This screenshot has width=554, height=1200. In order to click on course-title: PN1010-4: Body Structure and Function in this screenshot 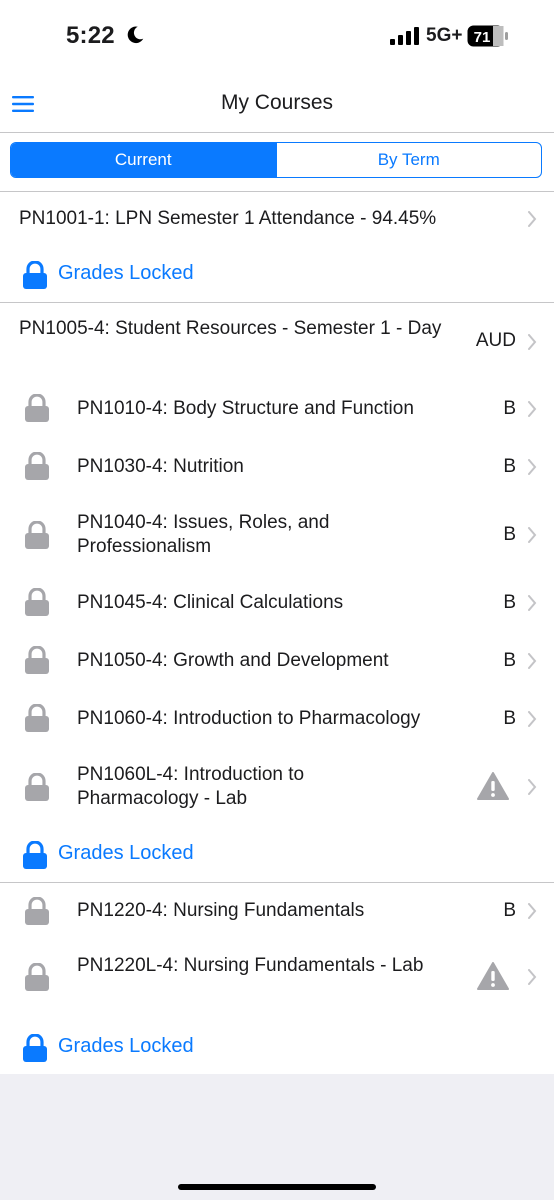, I will do `click(245, 408)`.